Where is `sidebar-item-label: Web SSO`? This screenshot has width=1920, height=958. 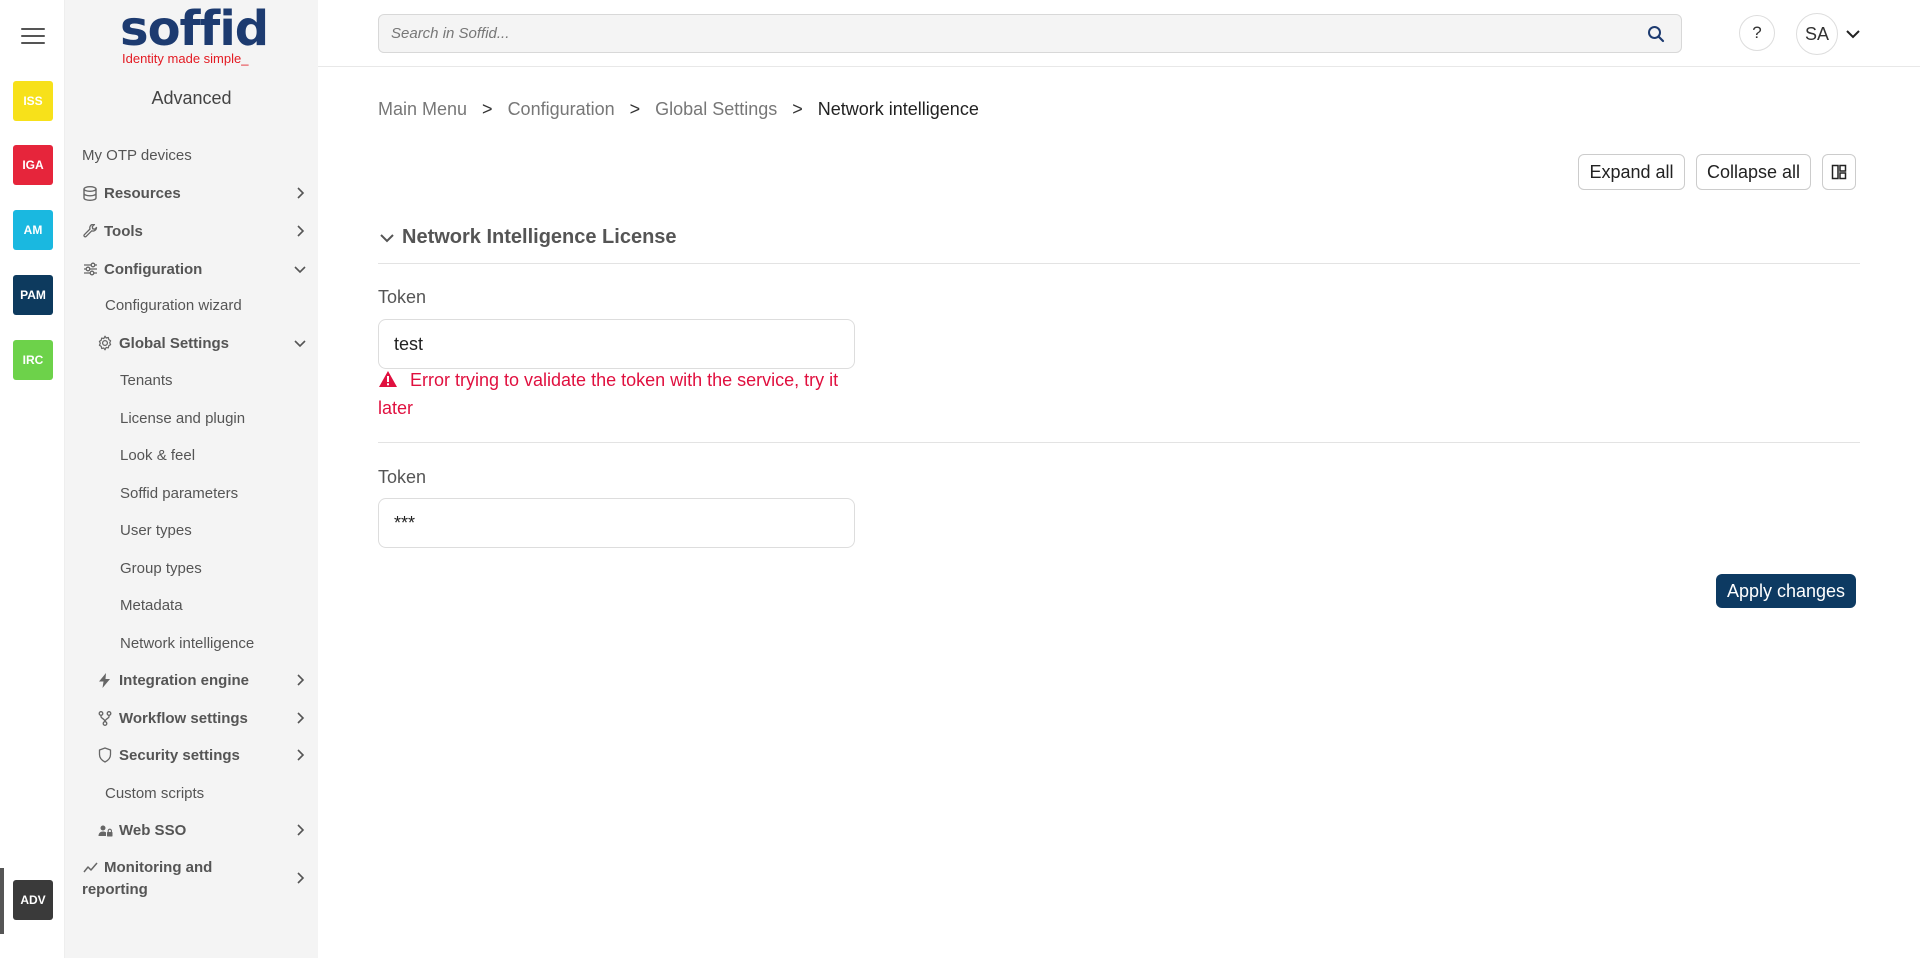 sidebar-item-label: Web SSO is located at coordinates (153, 830).